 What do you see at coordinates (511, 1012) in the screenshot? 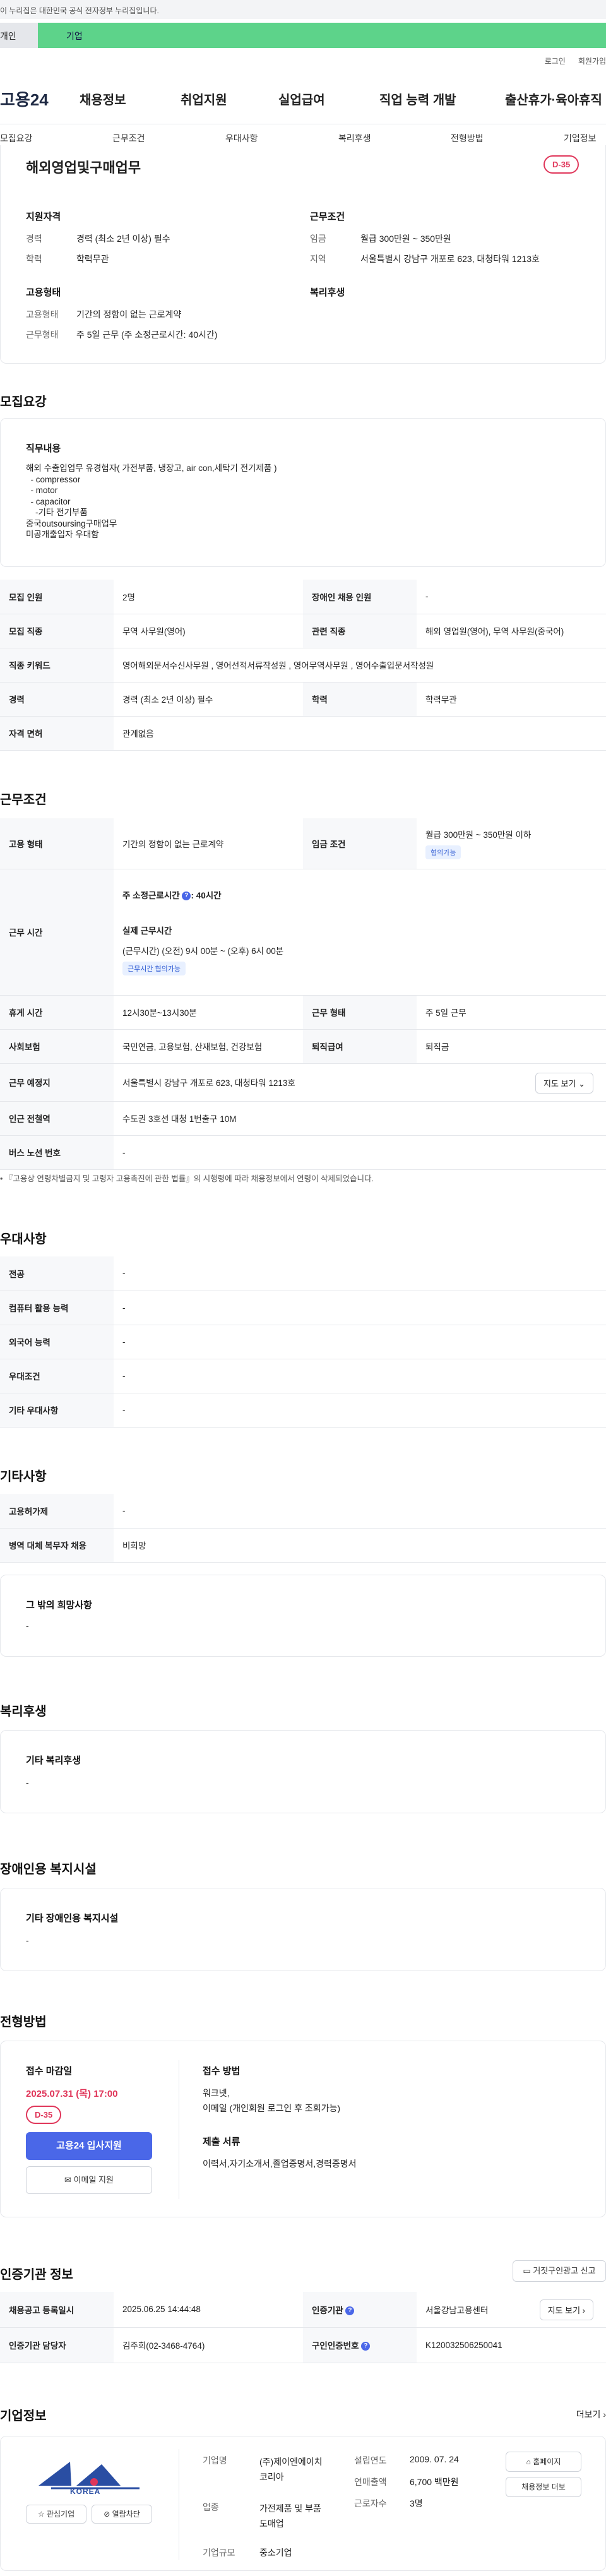
I see `table-cell: 주 5일 근무` at bounding box center [511, 1012].